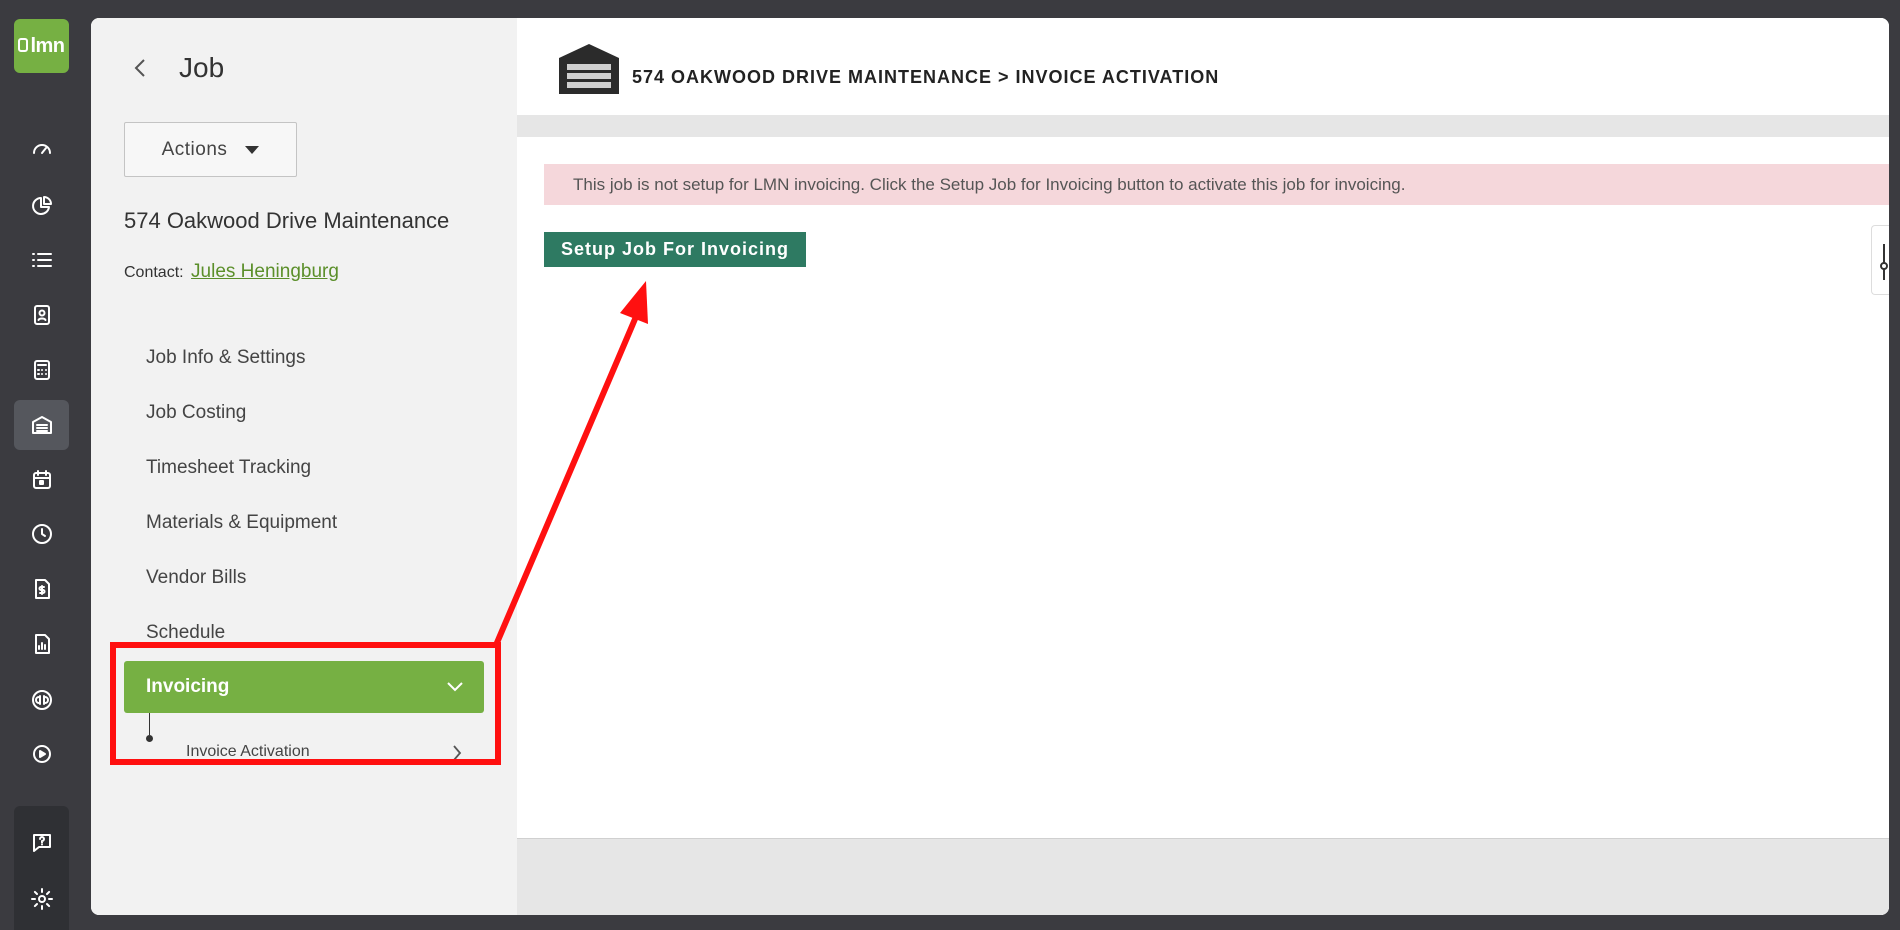 This screenshot has width=1900, height=930. I want to click on filter-sliders-tab, so click(1880, 260).